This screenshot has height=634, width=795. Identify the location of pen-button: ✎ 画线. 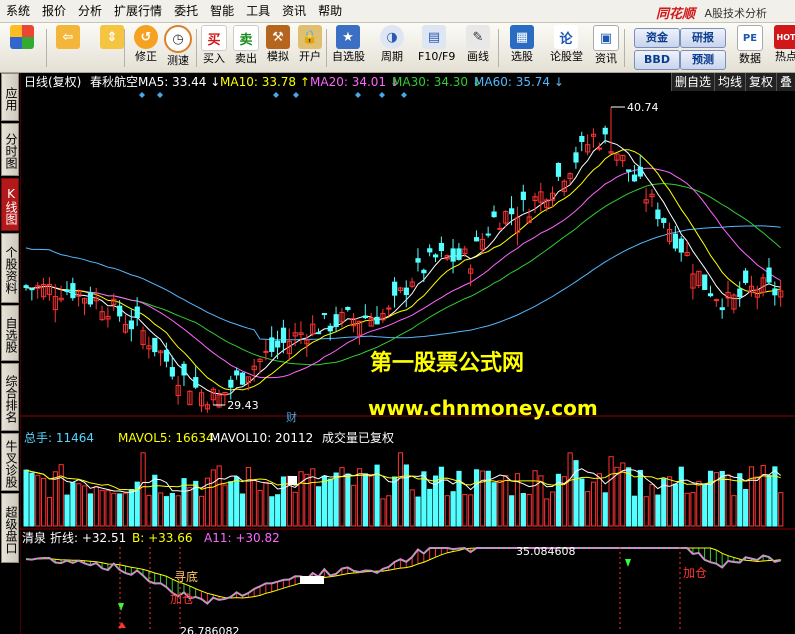
(478, 47).